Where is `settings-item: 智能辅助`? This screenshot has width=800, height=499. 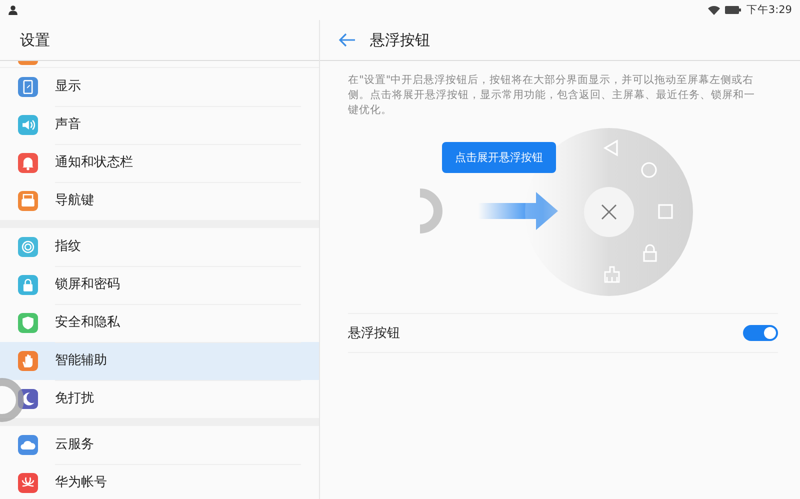
settings-item: 智能辅助 is located at coordinates (159, 361).